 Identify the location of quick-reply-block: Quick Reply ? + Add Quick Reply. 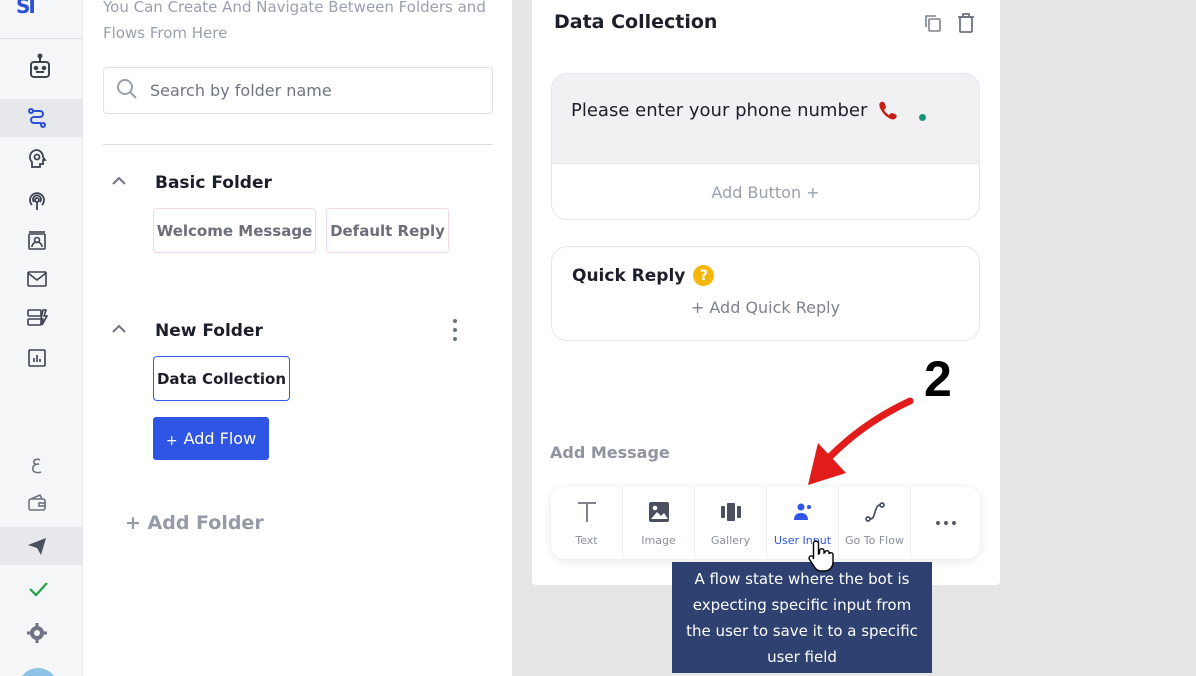
(765, 293).